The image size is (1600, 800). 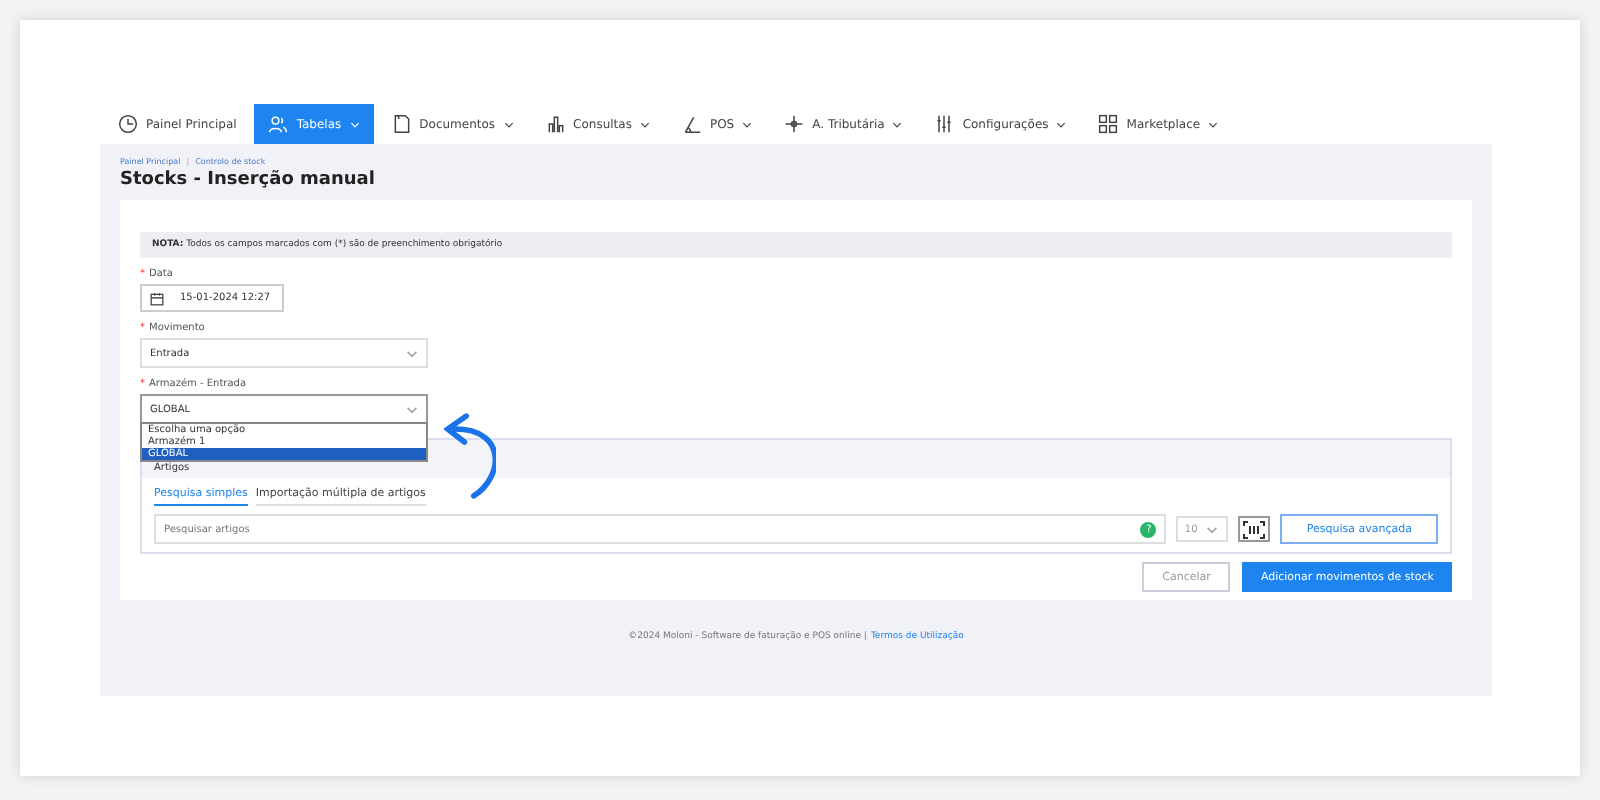 What do you see at coordinates (278, 124) in the screenshot?
I see `people-icon` at bounding box center [278, 124].